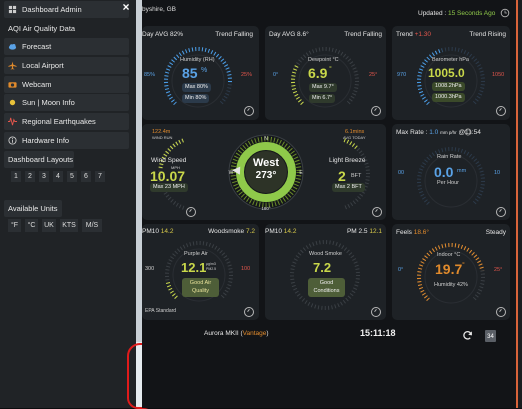 The height and width of the screenshot is (409, 522). What do you see at coordinates (495, 232) in the screenshot?
I see `indoor-trend: Steady` at bounding box center [495, 232].